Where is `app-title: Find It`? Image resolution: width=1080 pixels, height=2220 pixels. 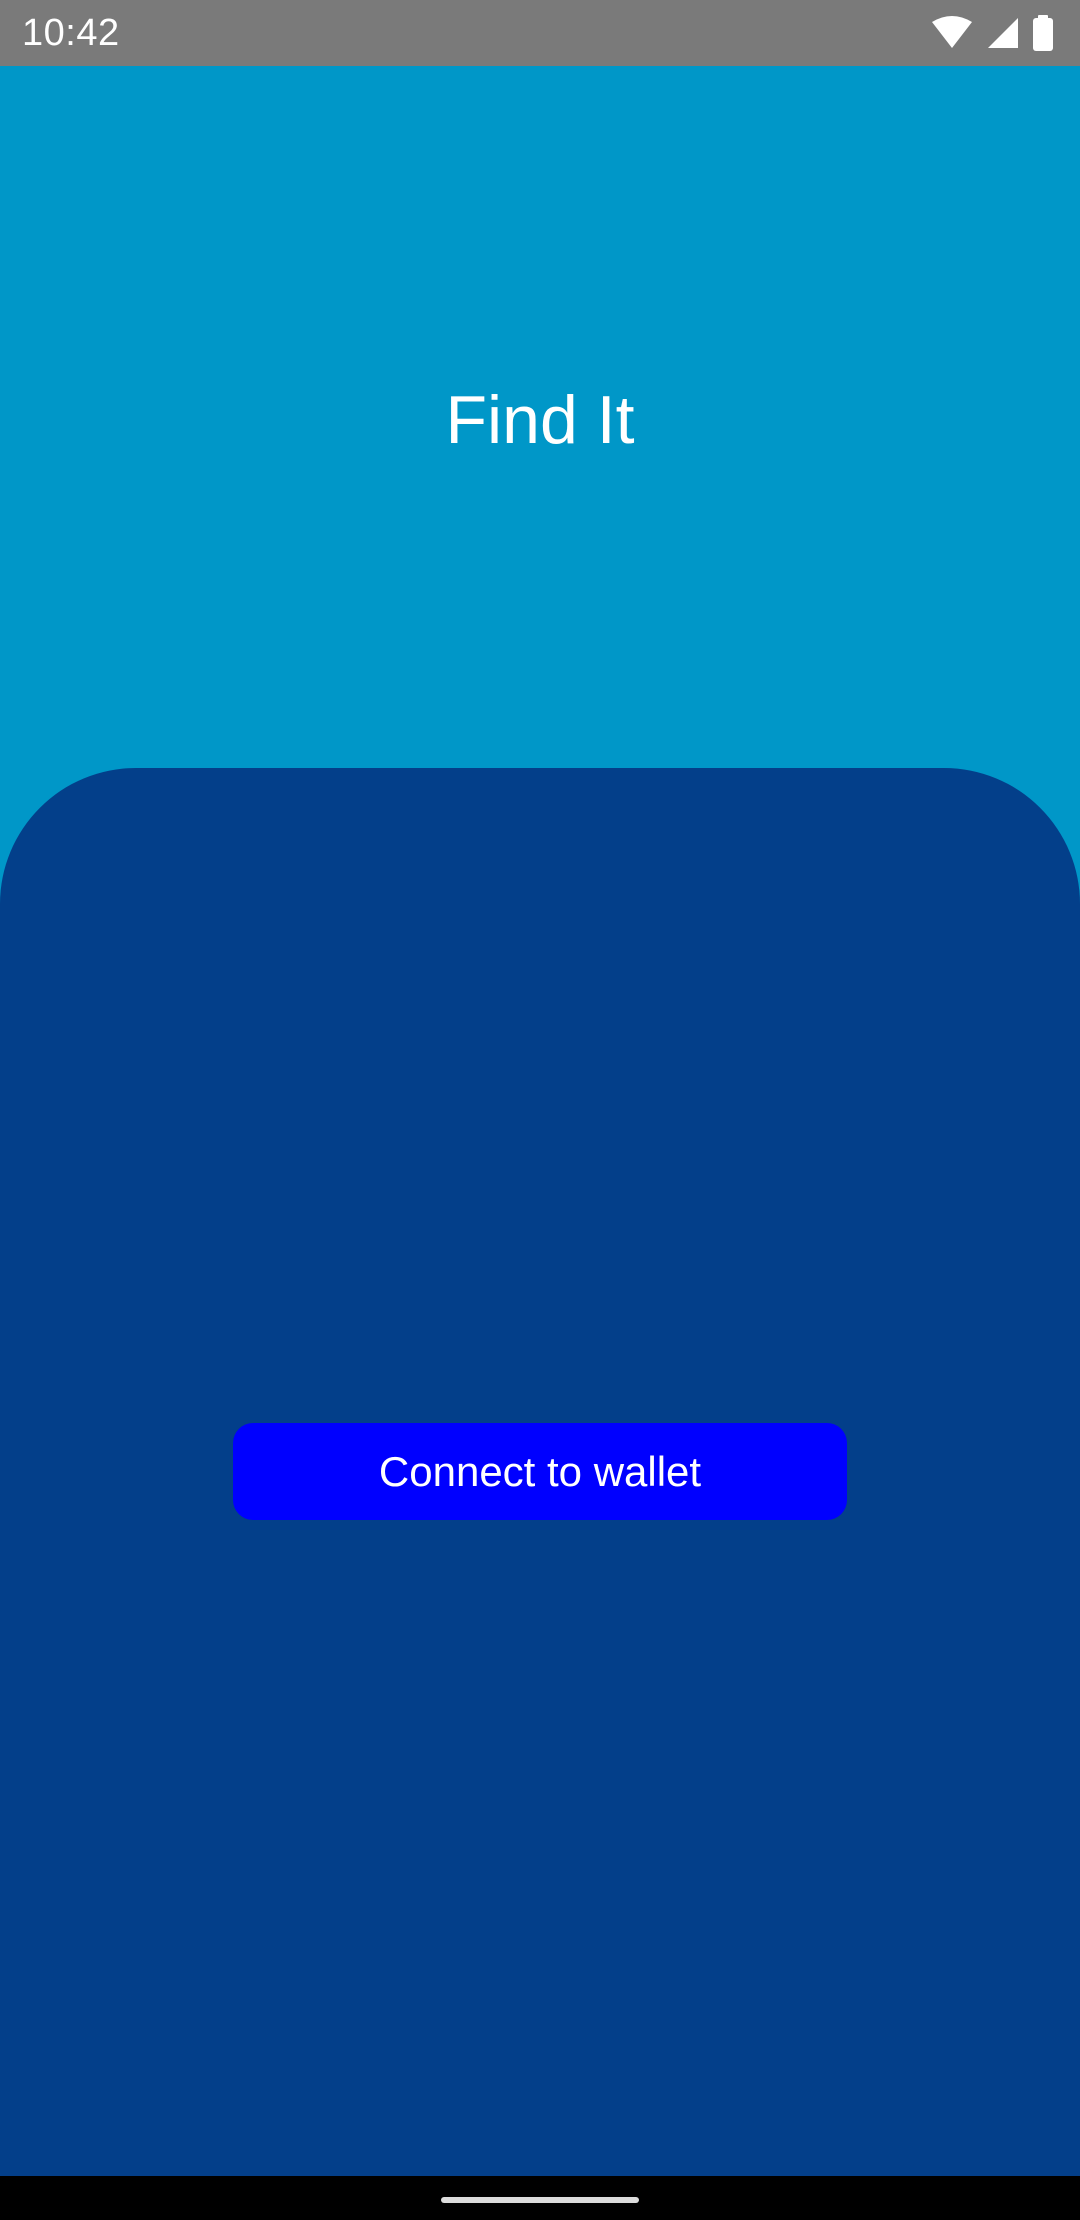
app-title: Find It is located at coordinates (540, 420).